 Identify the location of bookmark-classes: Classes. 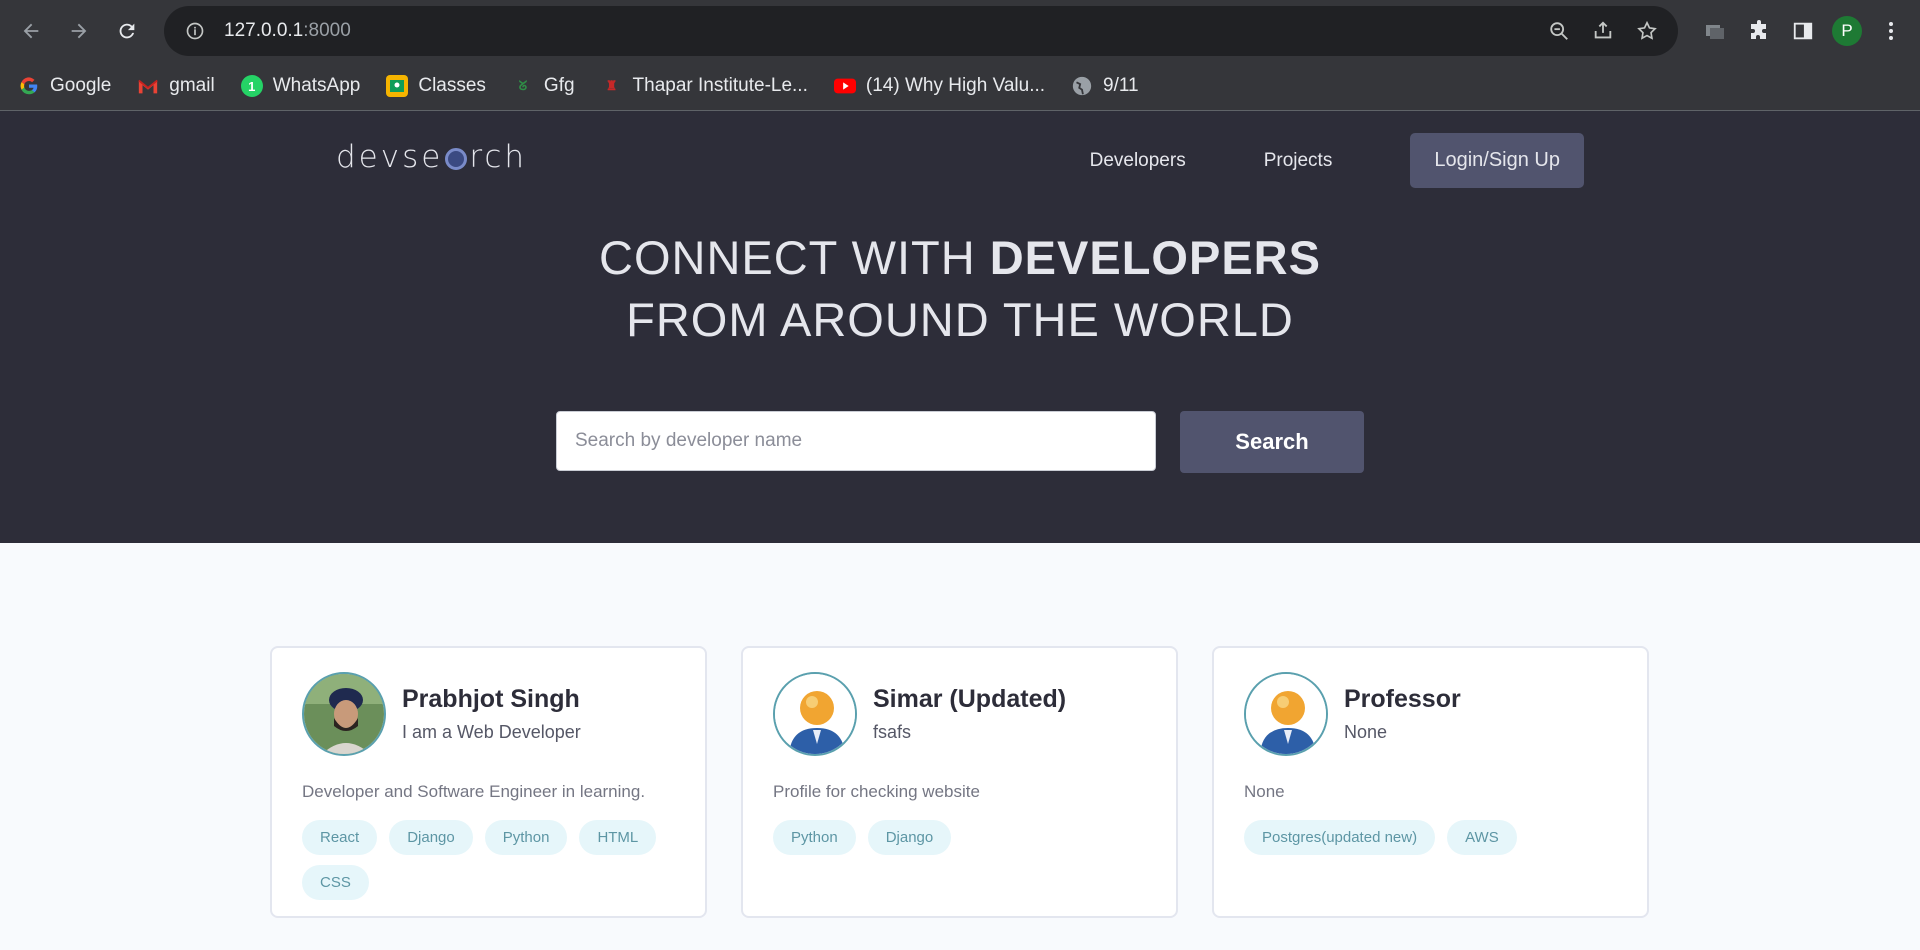
(436, 86).